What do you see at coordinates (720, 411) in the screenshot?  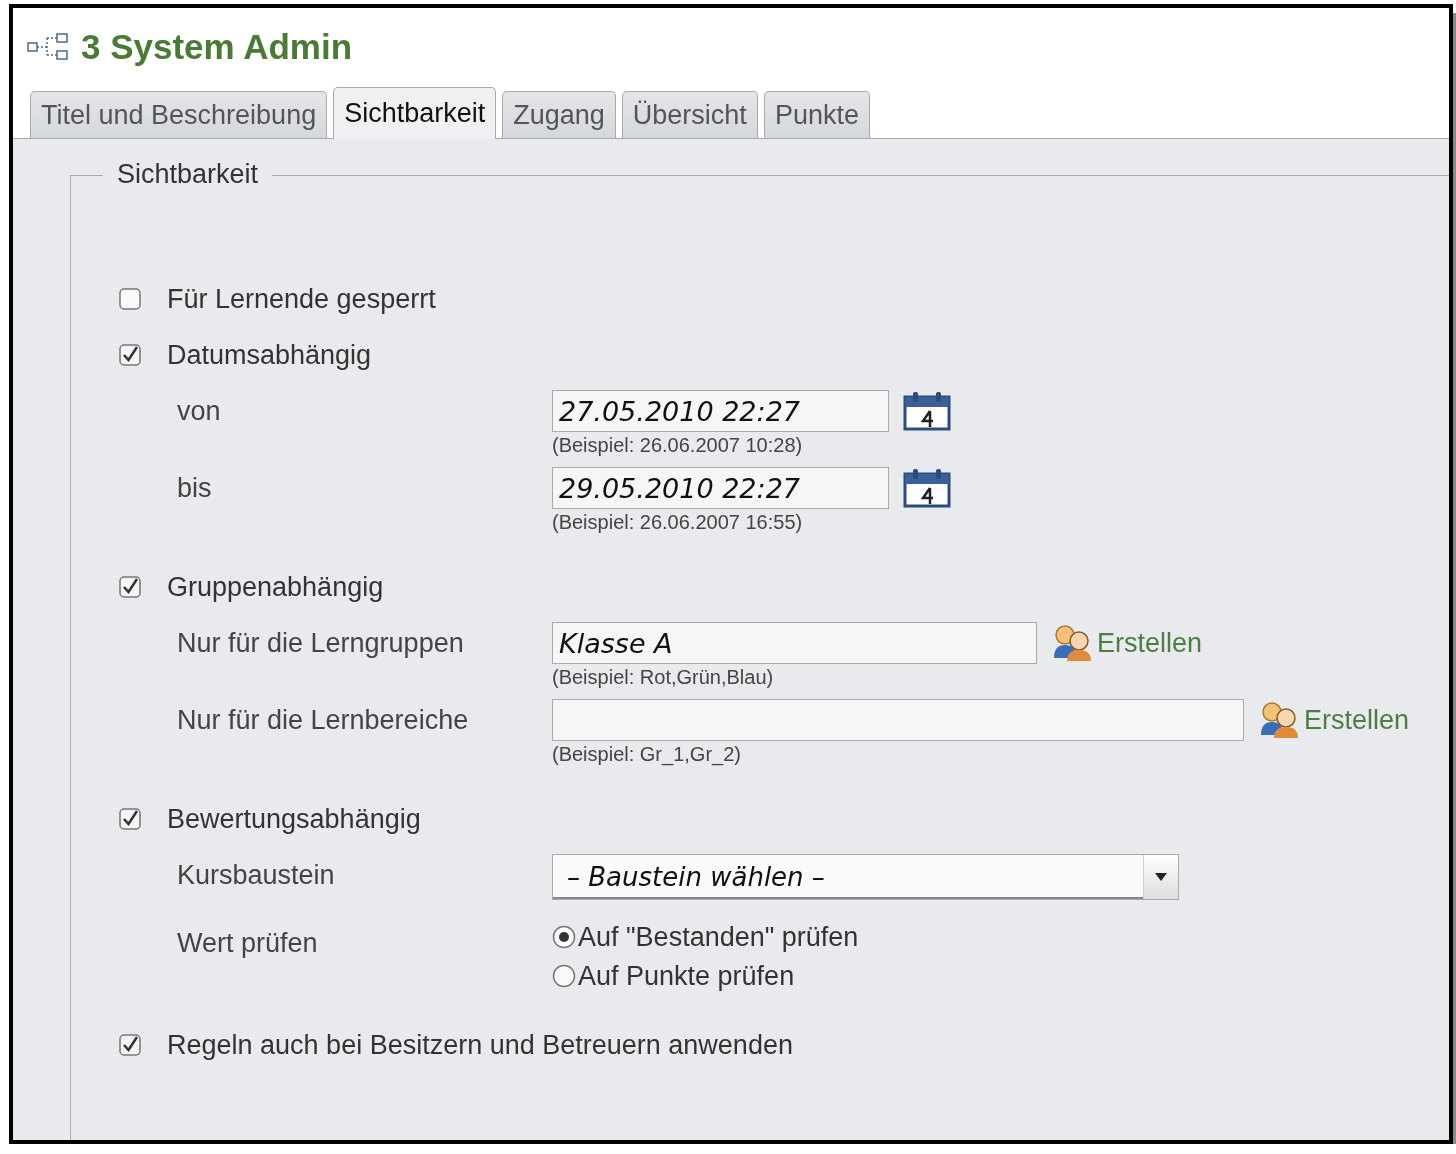 I see `date-input: 27.05.2010 22:27` at bounding box center [720, 411].